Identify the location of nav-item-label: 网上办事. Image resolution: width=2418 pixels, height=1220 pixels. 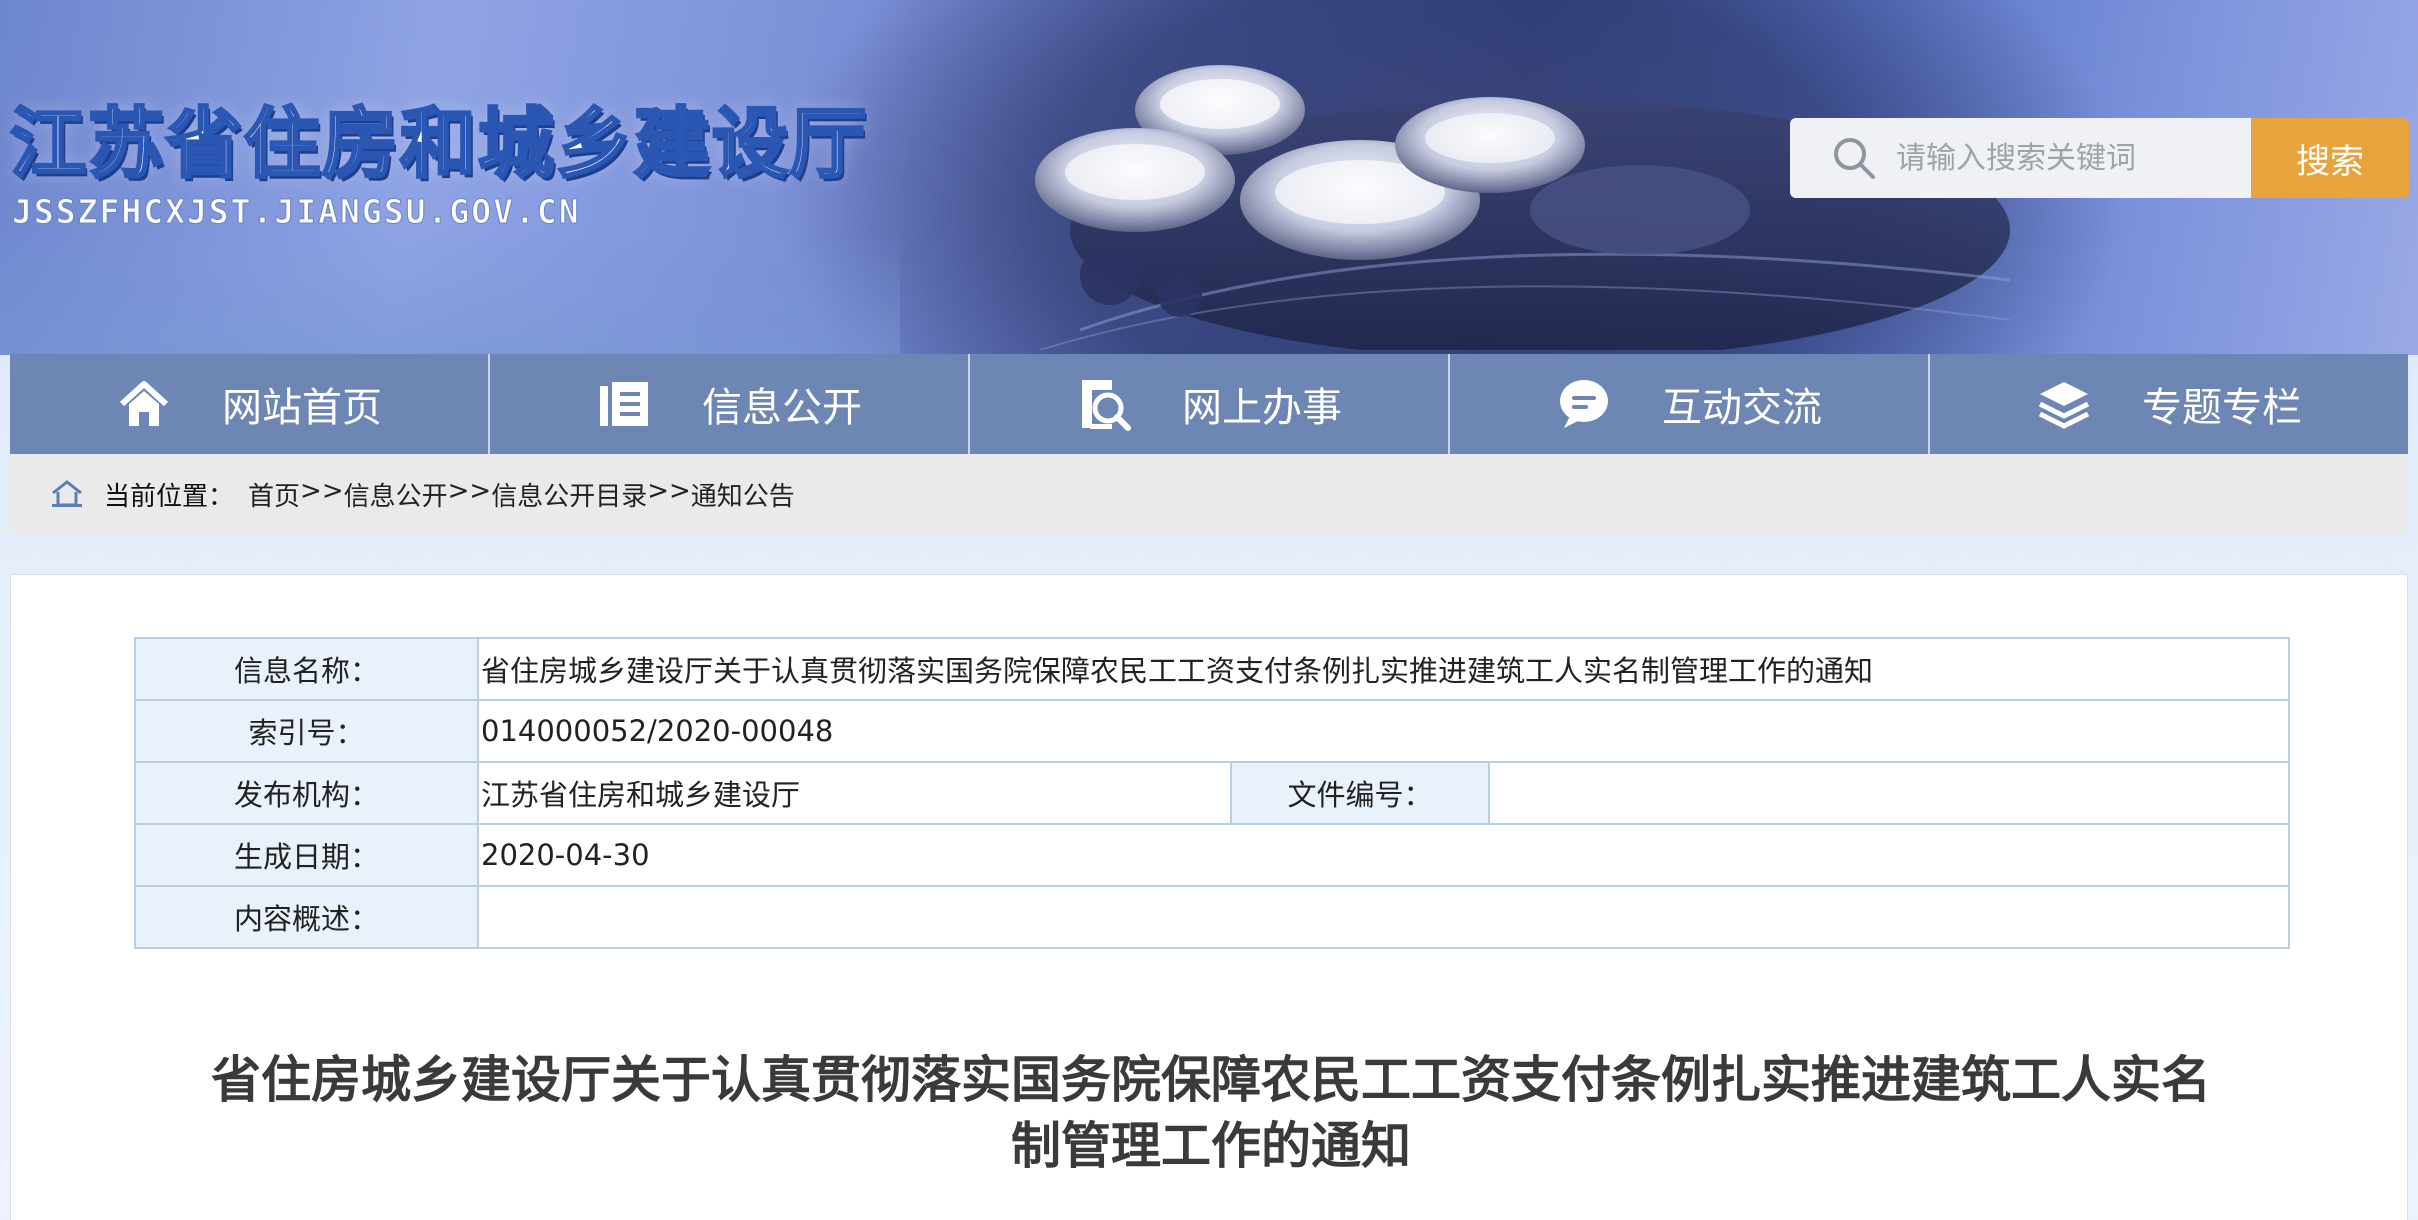
(1262, 408).